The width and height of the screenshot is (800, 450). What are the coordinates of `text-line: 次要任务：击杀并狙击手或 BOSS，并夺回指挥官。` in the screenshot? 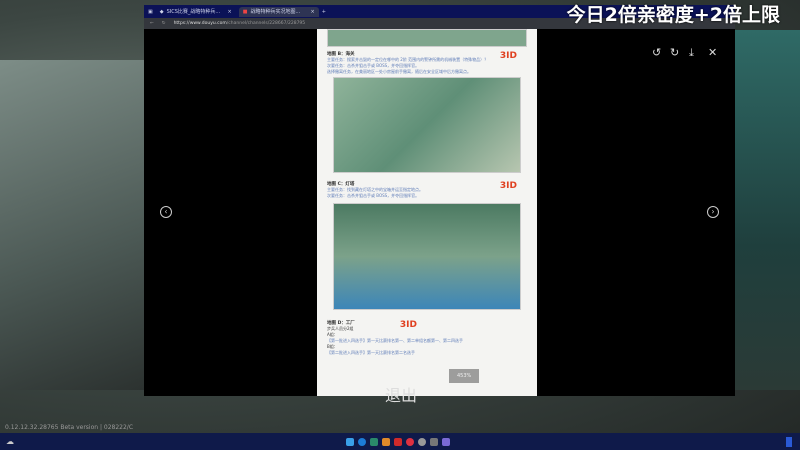 It's located at (373, 195).